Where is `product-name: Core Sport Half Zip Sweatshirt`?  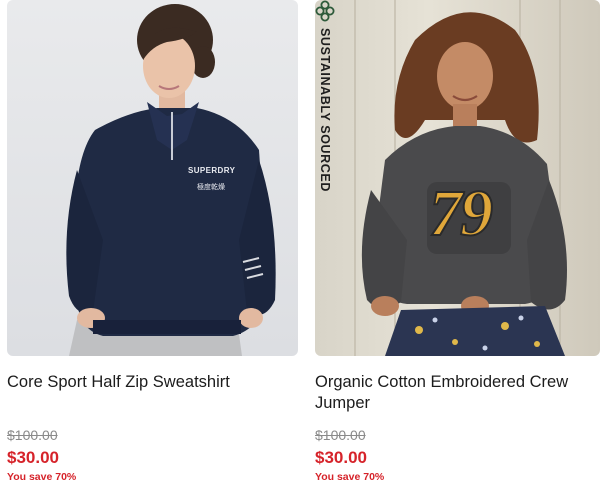 product-name: Core Sport Half Zip Sweatshirt is located at coordinates (152, 382).